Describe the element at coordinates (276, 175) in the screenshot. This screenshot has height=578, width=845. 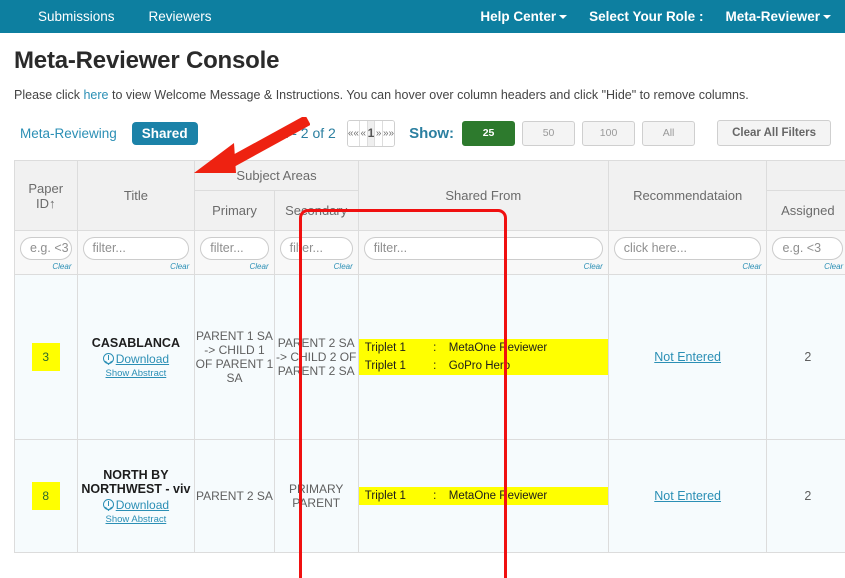
I see `column-group-subject-areas: Subject Areas` at that location.